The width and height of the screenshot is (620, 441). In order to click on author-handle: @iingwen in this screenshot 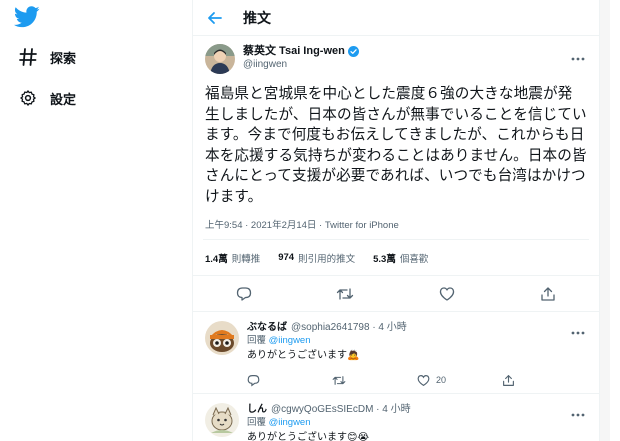, I will do `click(301, 65)`.